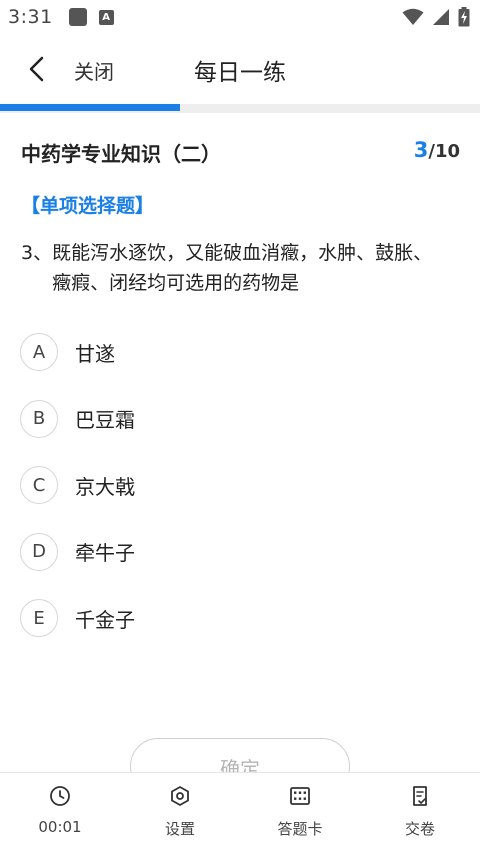 The image size is (480, 853). Describe the element at coordinates (179, 829) in the screenshot. I see `tab-label: 设置` at that location.